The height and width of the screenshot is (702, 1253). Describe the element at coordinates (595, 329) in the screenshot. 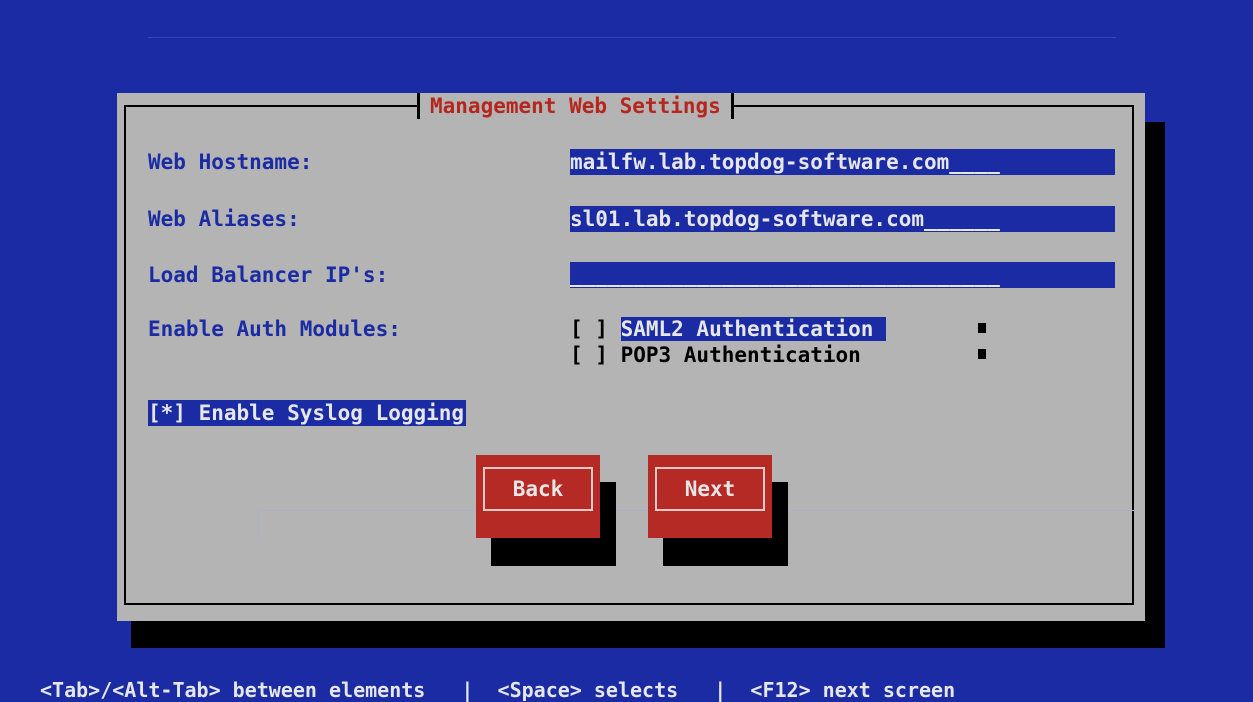

I see `saml2-checkbox-box: [ ]` at that location.